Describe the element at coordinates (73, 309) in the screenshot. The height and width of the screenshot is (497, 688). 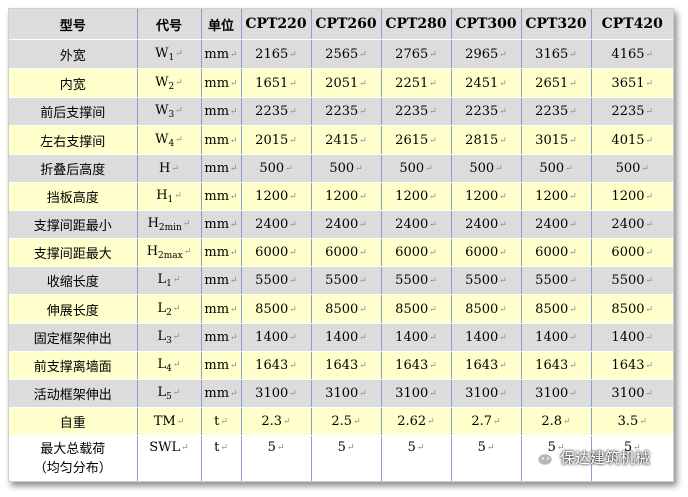
I see `row-name: 伸展长度` at that location.